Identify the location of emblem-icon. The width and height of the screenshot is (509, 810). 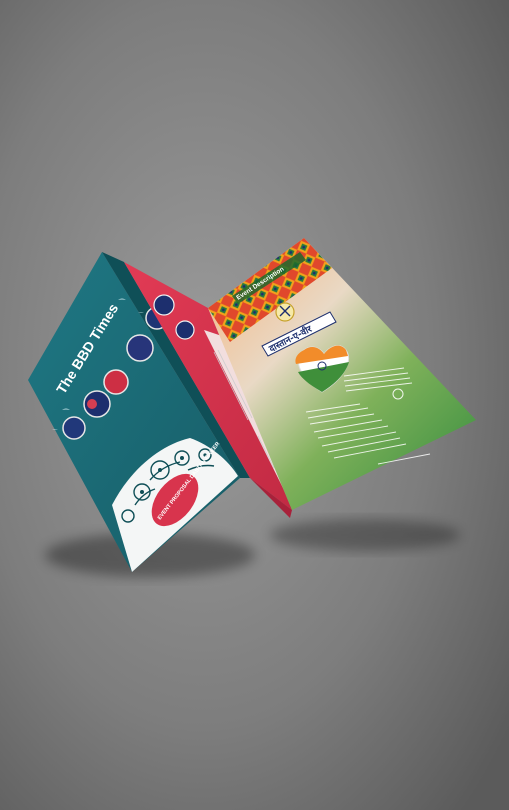
(285, 312).